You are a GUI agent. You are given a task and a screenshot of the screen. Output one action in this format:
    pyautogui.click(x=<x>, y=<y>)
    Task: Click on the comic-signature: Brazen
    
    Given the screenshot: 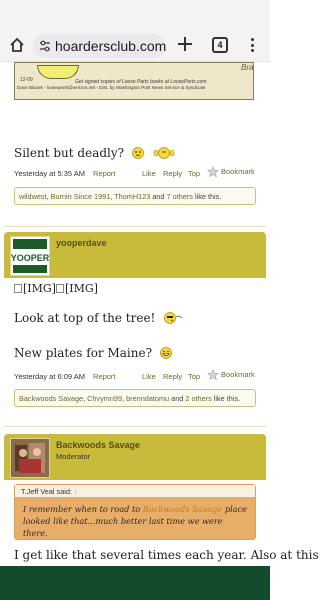 What is the action you would take?
    pyautogui.click(x=247, y=67)
    